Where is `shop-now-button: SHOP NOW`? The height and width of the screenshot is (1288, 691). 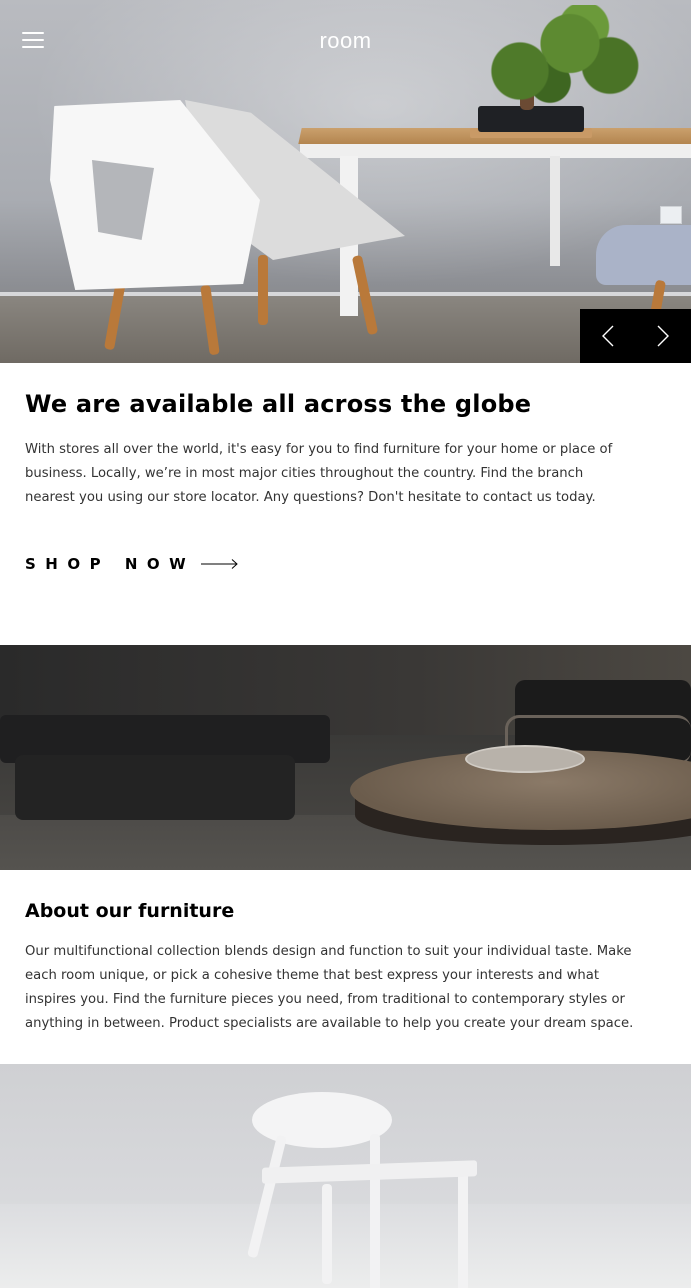
shop-now-button: SHOP NOW is located at coordinates (132, 564).